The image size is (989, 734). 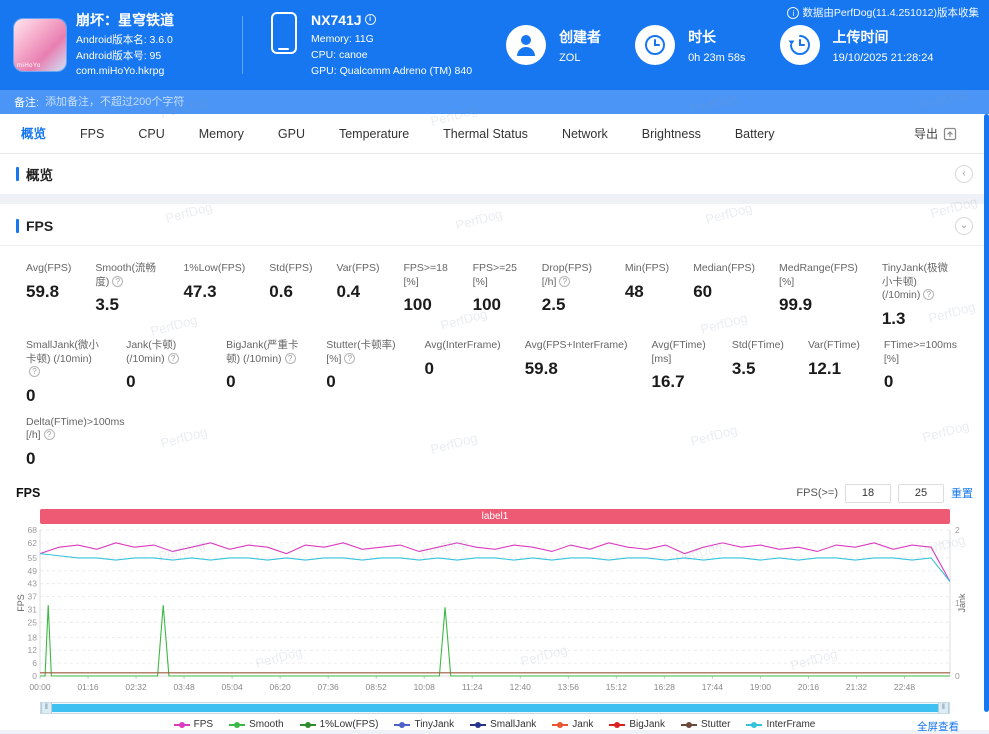 What do you see at coordinates (46, 708) in the screenshot?
I see `scrollbar-left-handle: ‖` at bounding box center [46, 708].